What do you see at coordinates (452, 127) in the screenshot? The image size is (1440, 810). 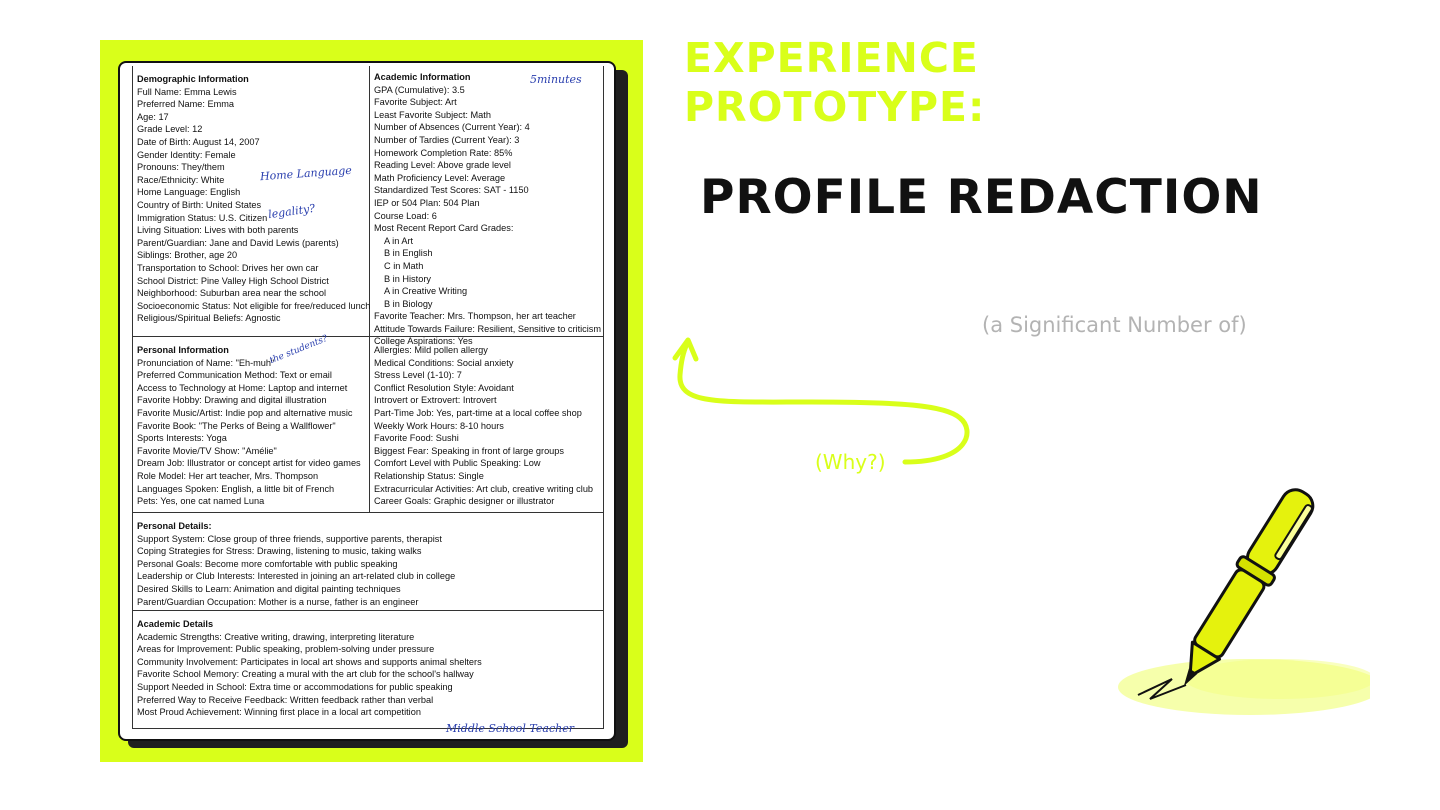 I see `profile-field: Number of Absences (Current Year): 4` at bounding box center [452, 127].